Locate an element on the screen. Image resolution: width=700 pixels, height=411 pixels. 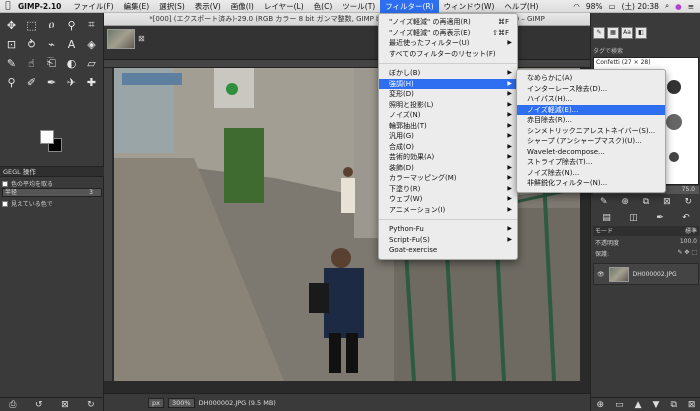
menu-item-generic: 汎用(G) ▶ is located at coordinates (448, 136).